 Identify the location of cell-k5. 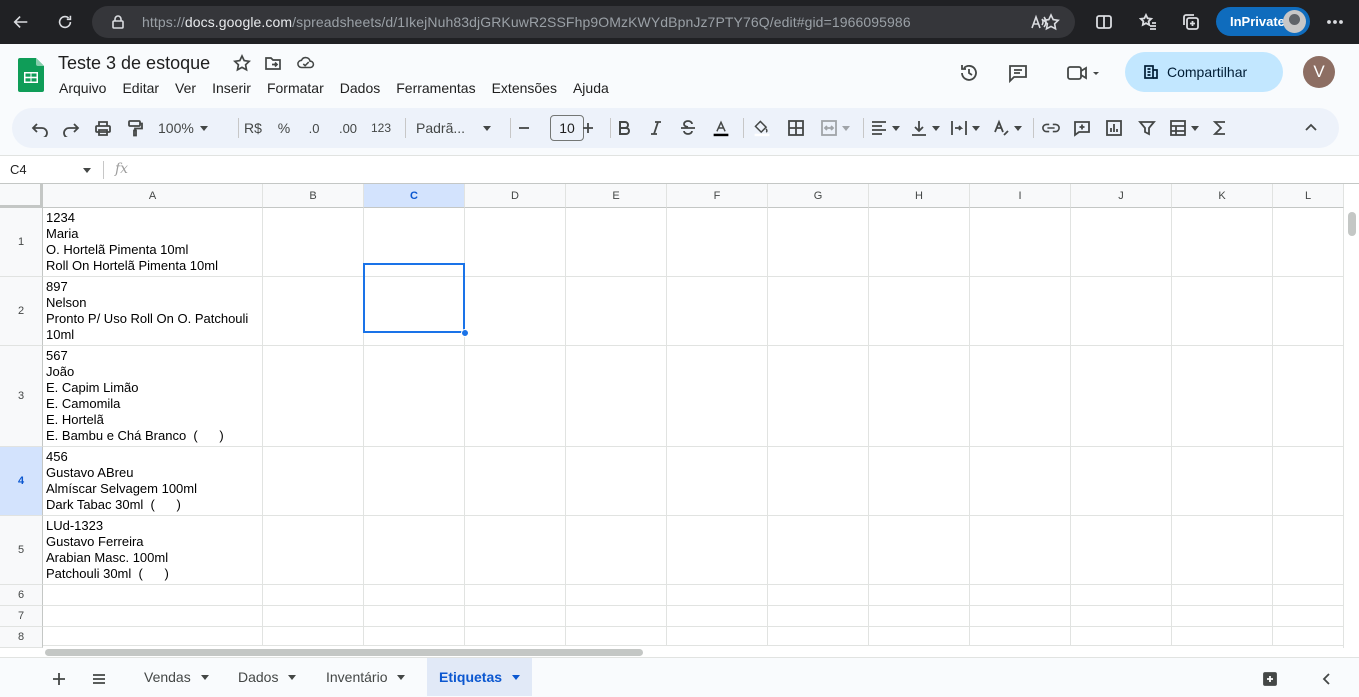
(1222, 550).